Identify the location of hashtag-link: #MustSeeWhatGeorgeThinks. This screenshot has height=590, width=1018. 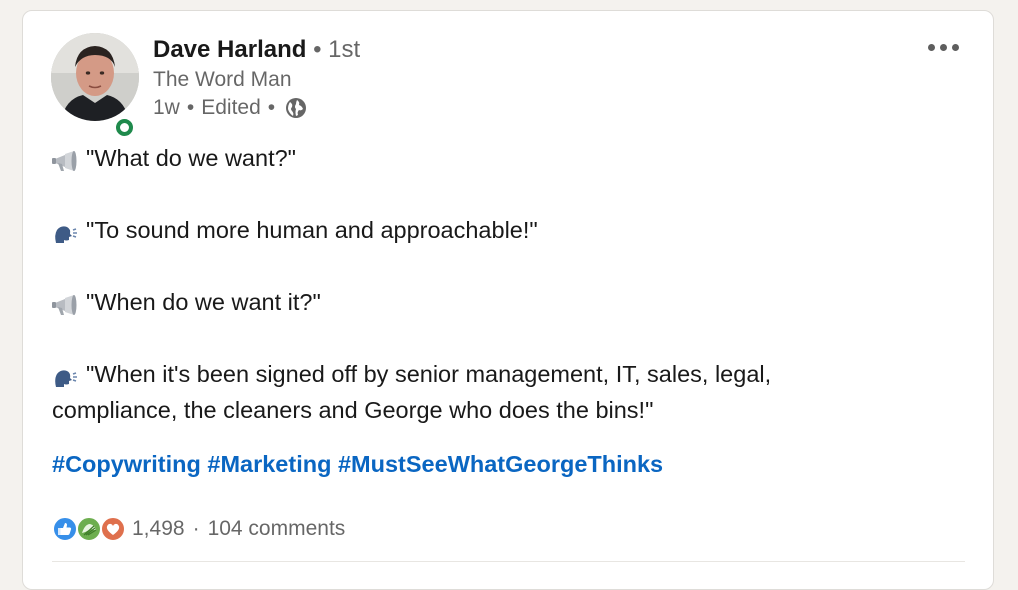
(500, 464).